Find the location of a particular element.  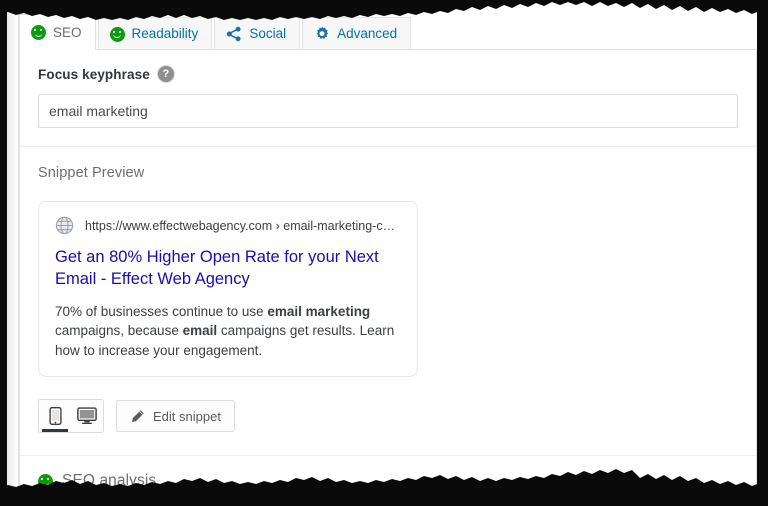

snippet-controls-row: Edit snippet is located at coordinates (388, 416).